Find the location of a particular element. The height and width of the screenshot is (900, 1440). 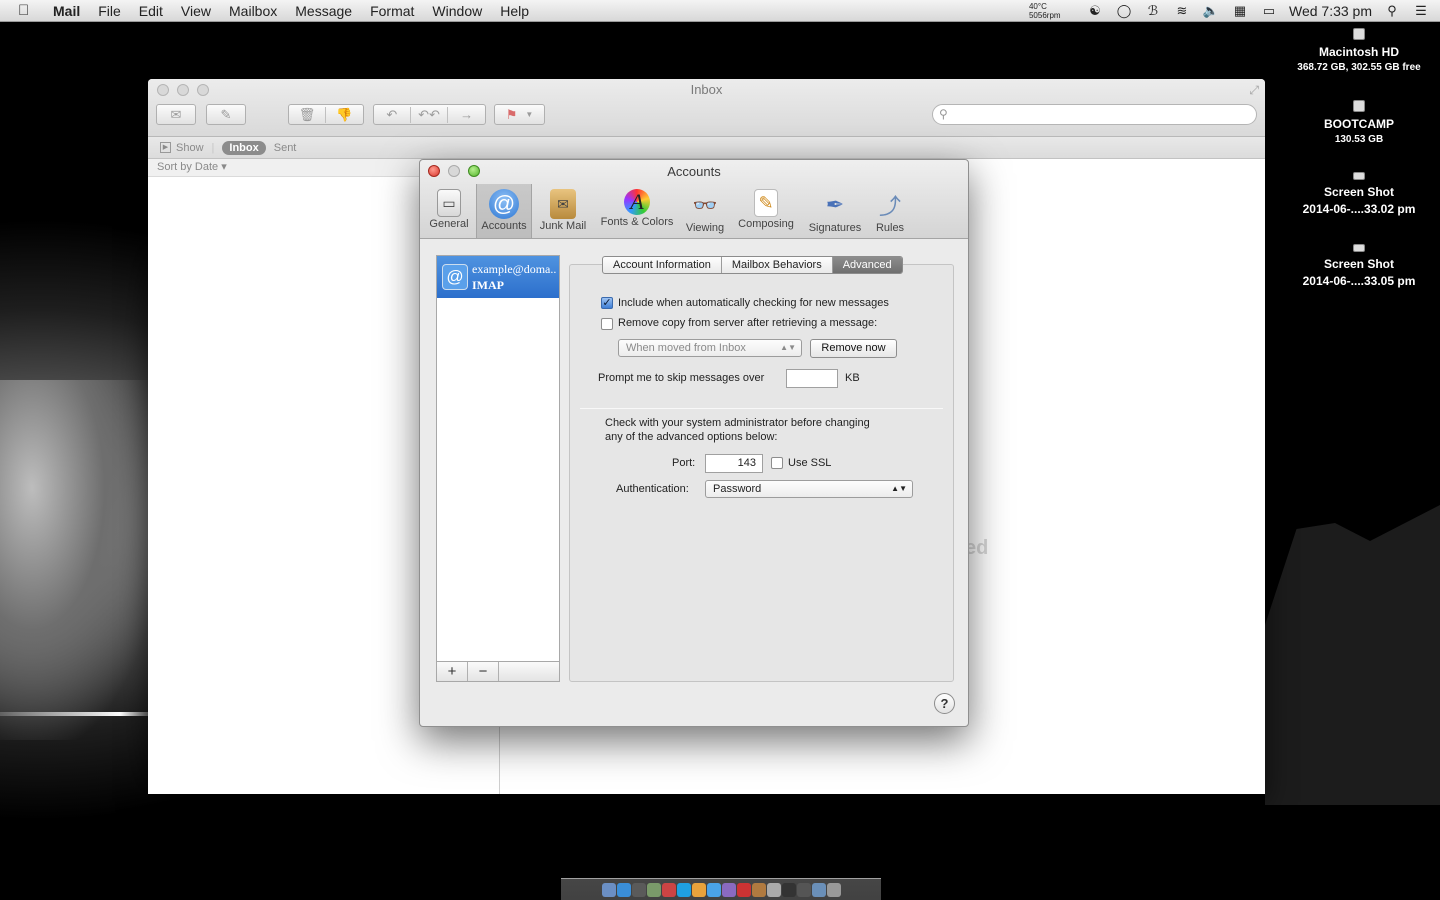

account-row-selected: @ example@doma.. IMAP is located at coordinates (498, 277).